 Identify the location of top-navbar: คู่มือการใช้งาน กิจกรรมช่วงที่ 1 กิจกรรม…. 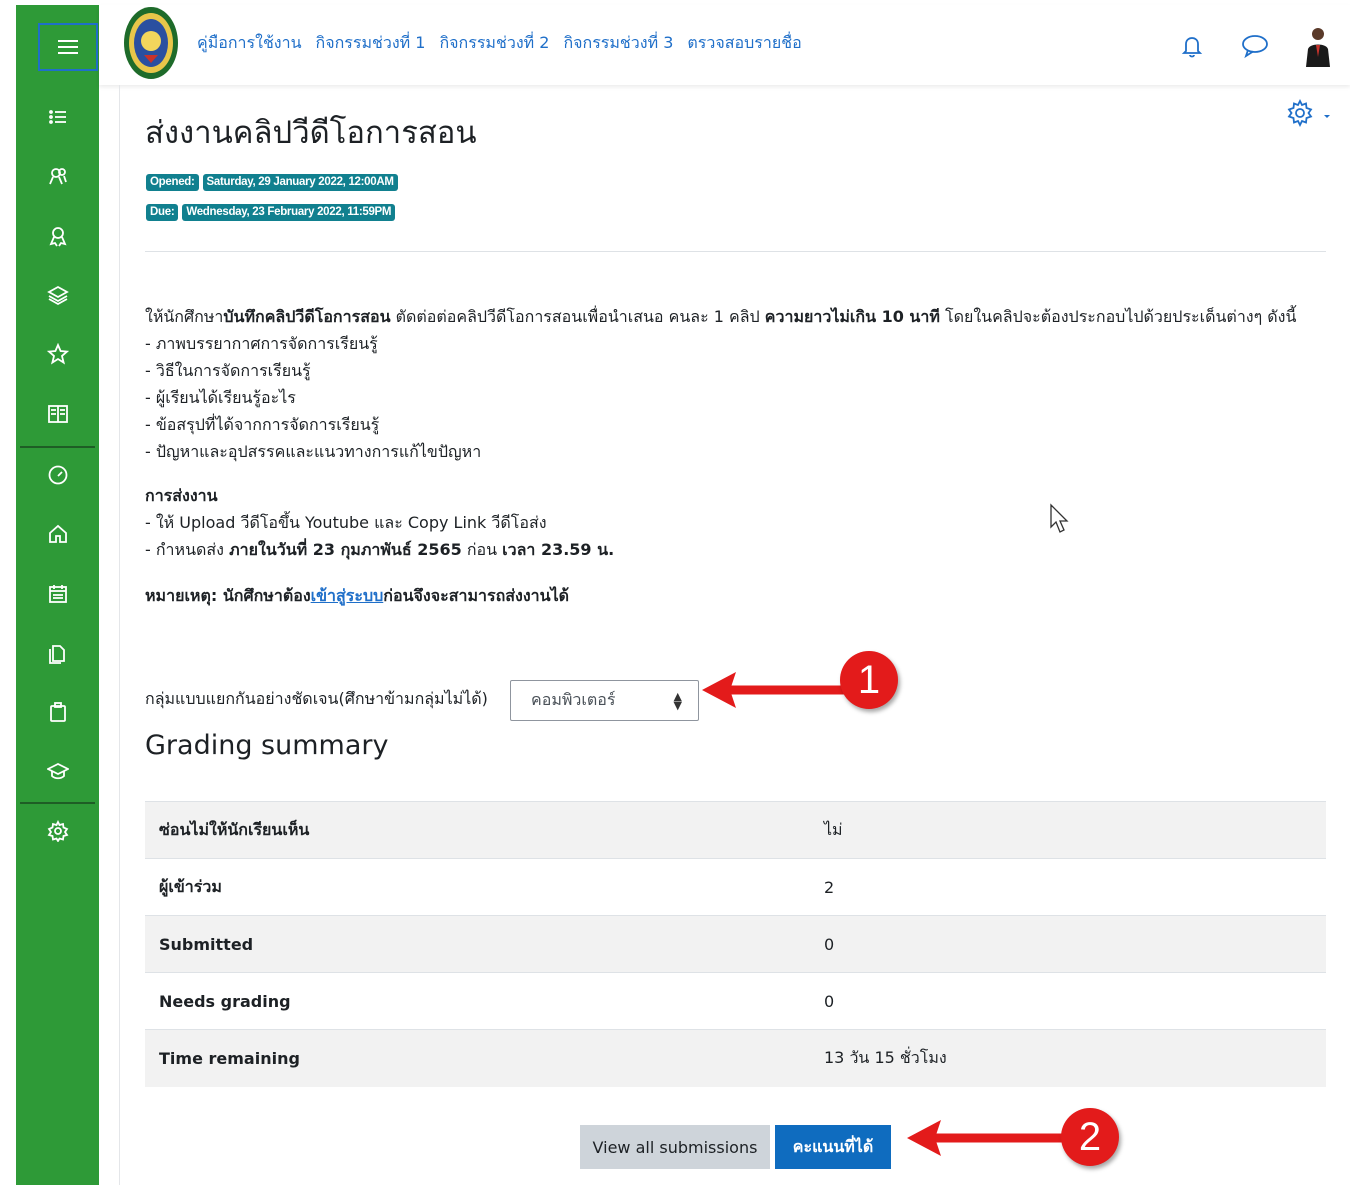
(724, 45).